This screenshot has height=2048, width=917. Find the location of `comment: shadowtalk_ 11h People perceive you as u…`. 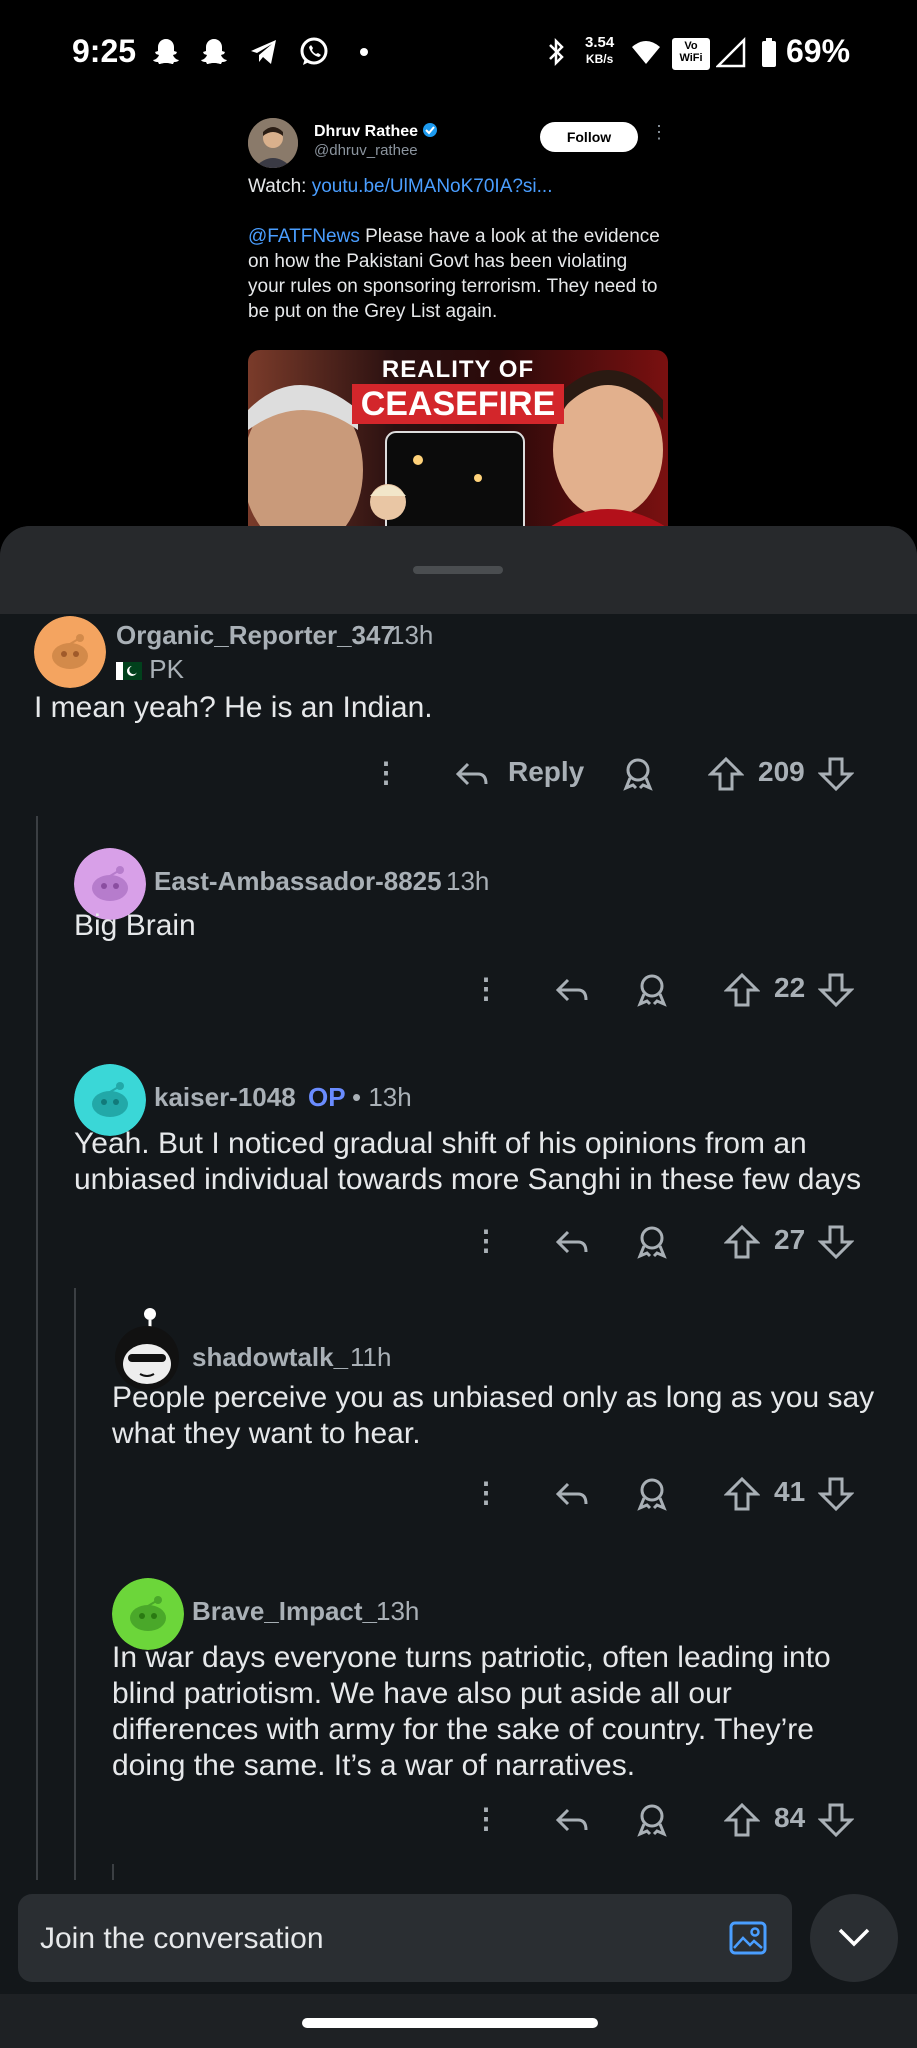

comment: shadowtalk_ 11h People perceive you as u… is located at coordinates (458, 1404).